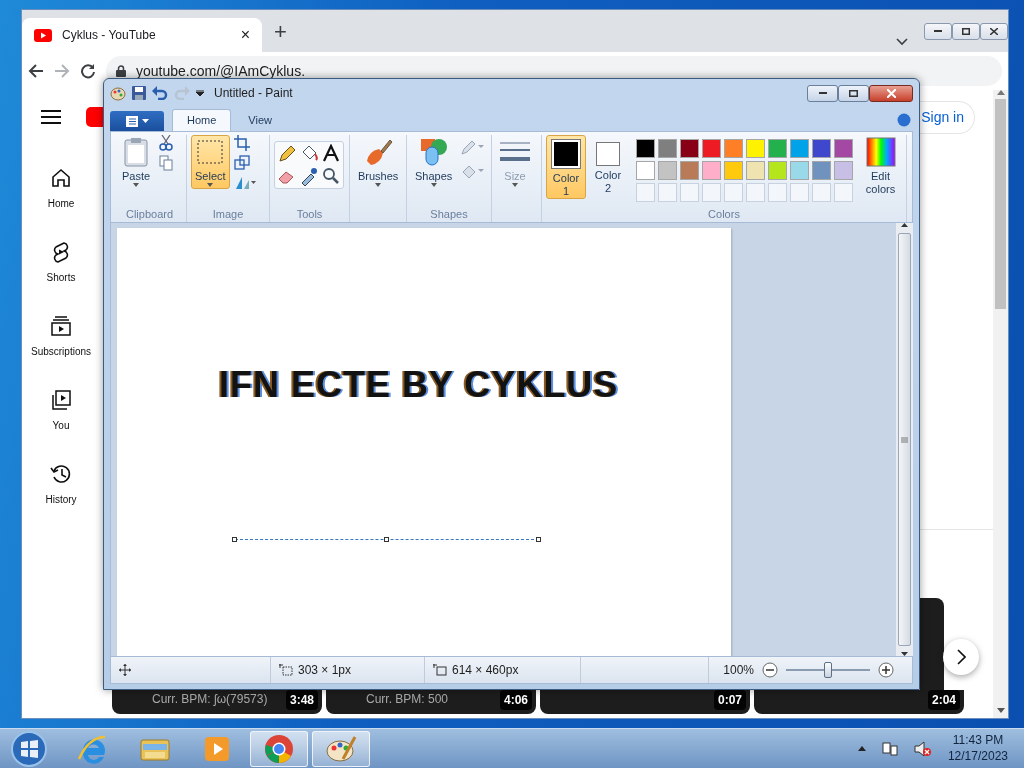  What do you see at coordinates (51, 117) in the screenshot?
I see `menu-icon` at bounding box center [51, 117].